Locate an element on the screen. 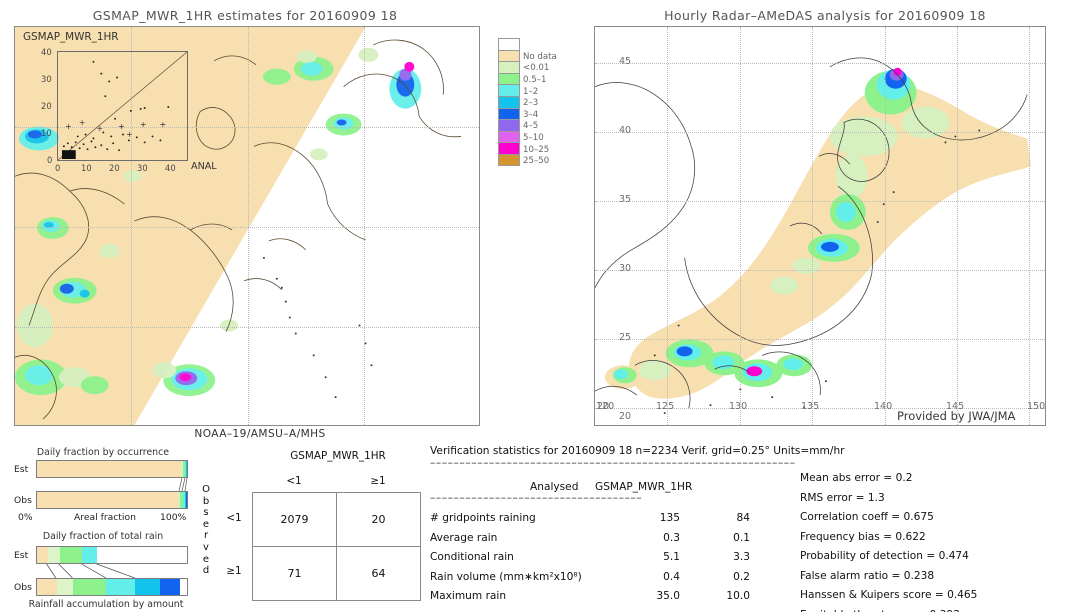  legend-label: 4–5 is located at coordinates (531, 126).